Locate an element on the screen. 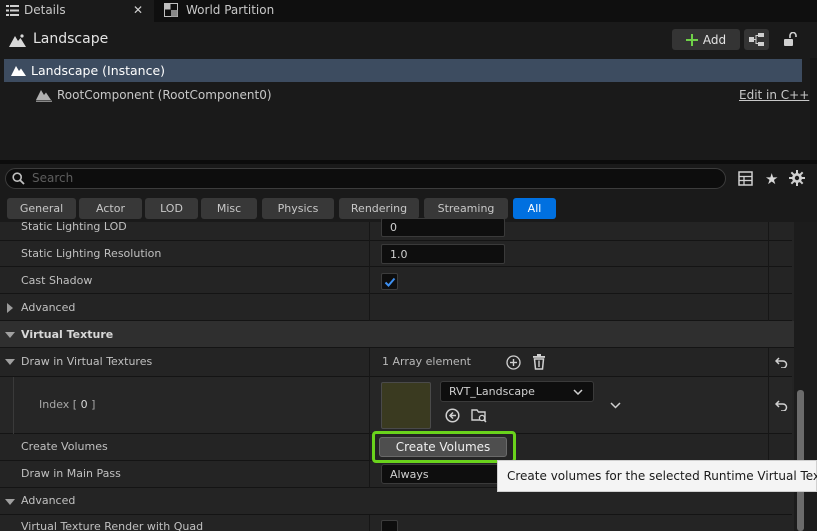 The height and width of the screenshot is (531, 817). hierarchy-icon is located at coordinates (756, 39).